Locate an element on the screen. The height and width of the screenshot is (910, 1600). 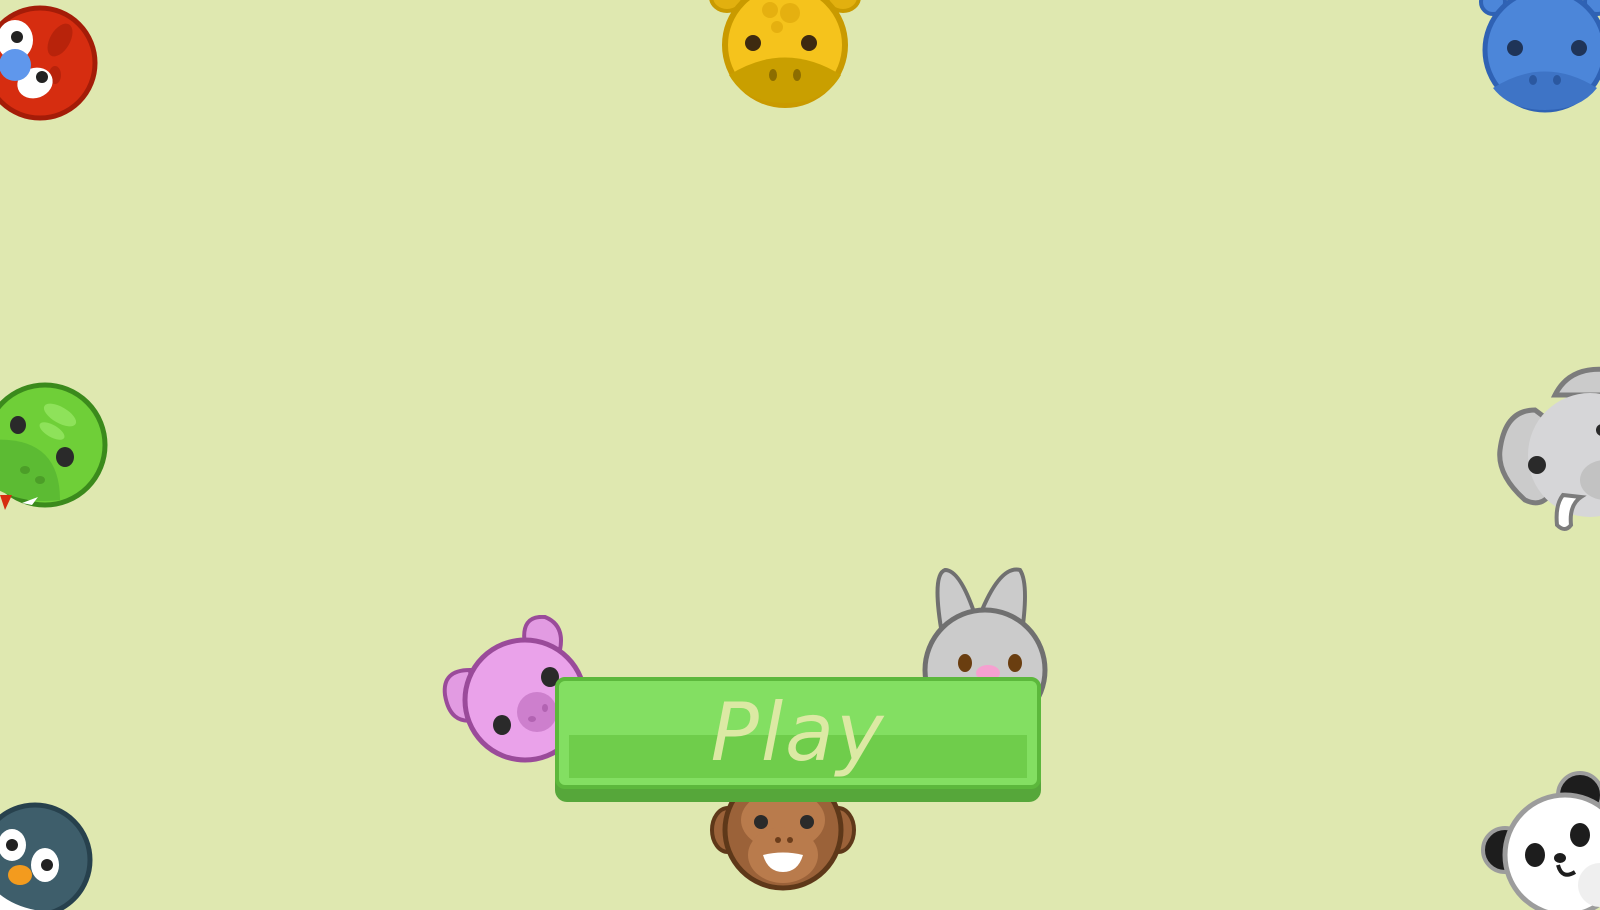
play-button-label: Play is located at coordinates (798, 732).